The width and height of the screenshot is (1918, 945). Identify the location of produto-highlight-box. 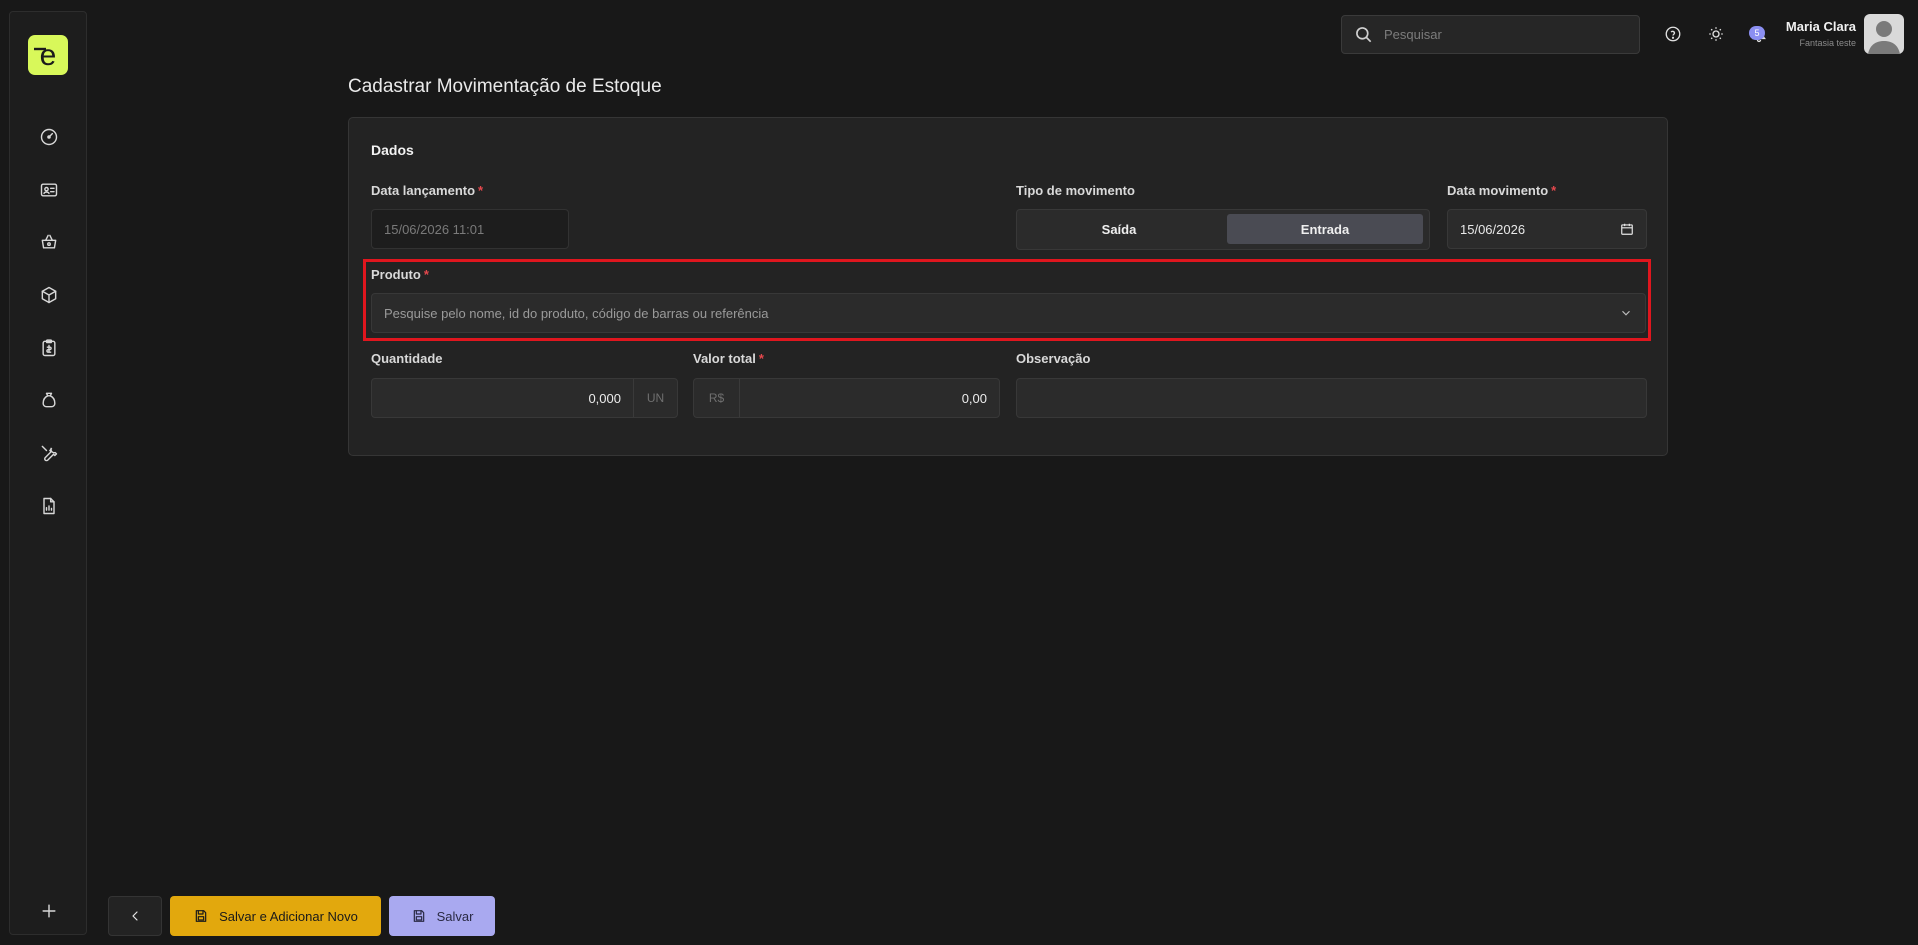
(1007, 300).